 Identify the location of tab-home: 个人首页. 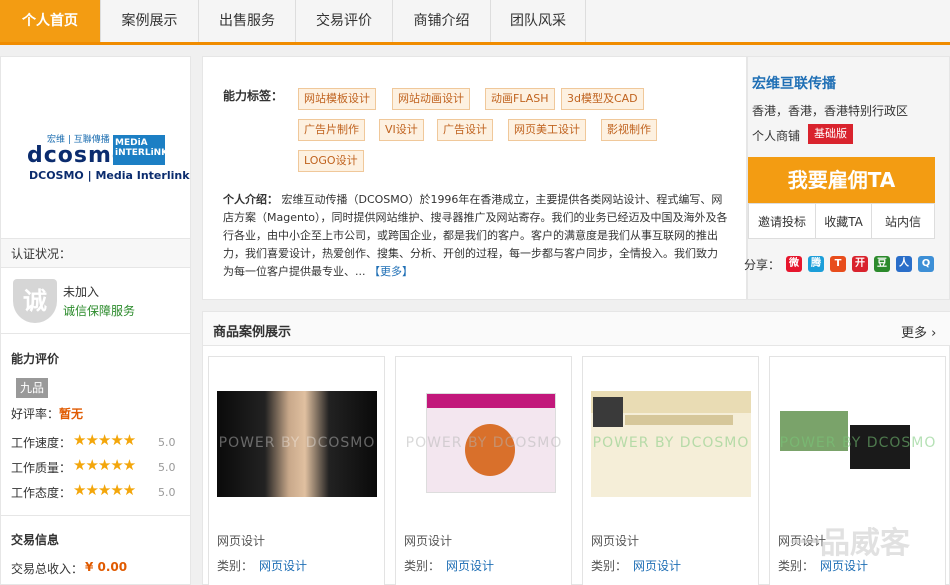
(50, 21).